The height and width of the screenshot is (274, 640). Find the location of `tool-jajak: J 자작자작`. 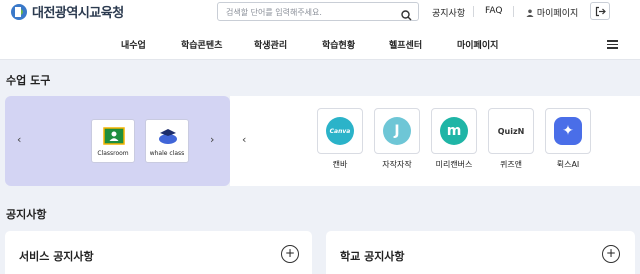

tool-jajak: J 자작자작 is located at coordinates (397, 139).